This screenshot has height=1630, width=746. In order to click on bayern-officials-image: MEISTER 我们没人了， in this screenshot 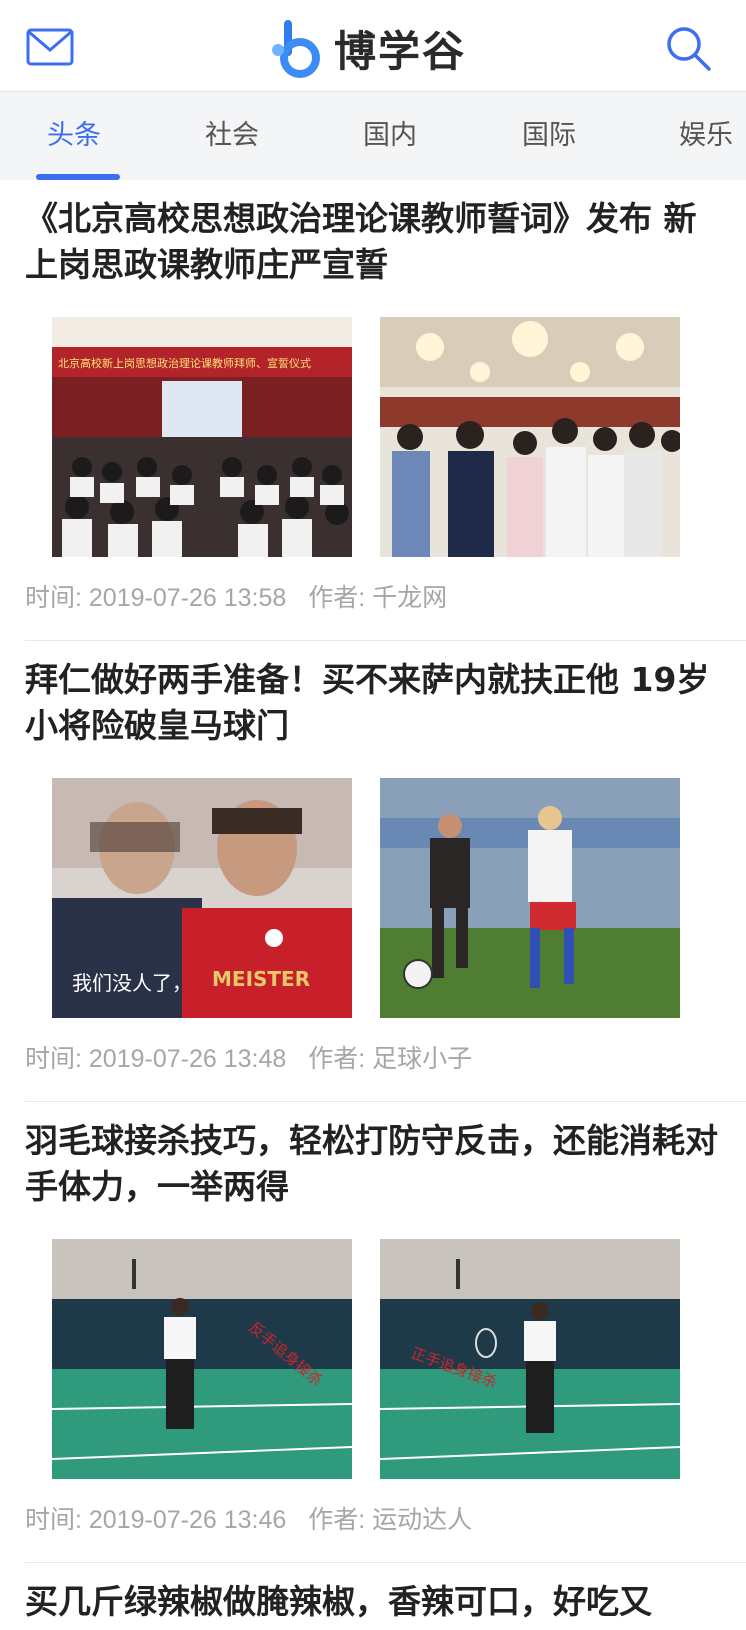, I will do `click(202, 898)`.